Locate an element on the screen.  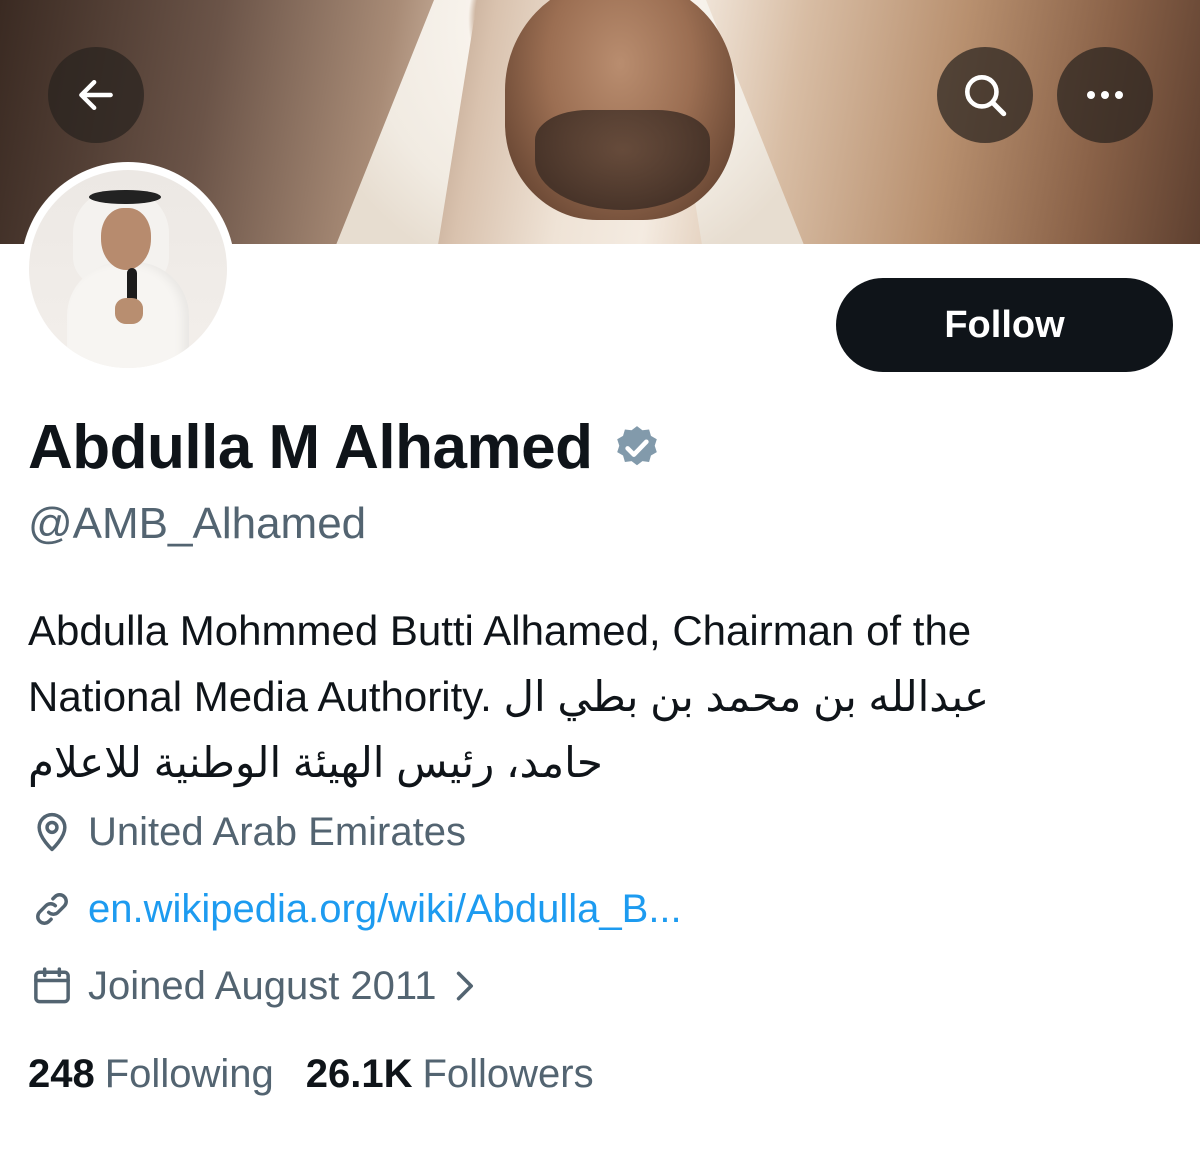
search-button is located at coordinates (985, 95).